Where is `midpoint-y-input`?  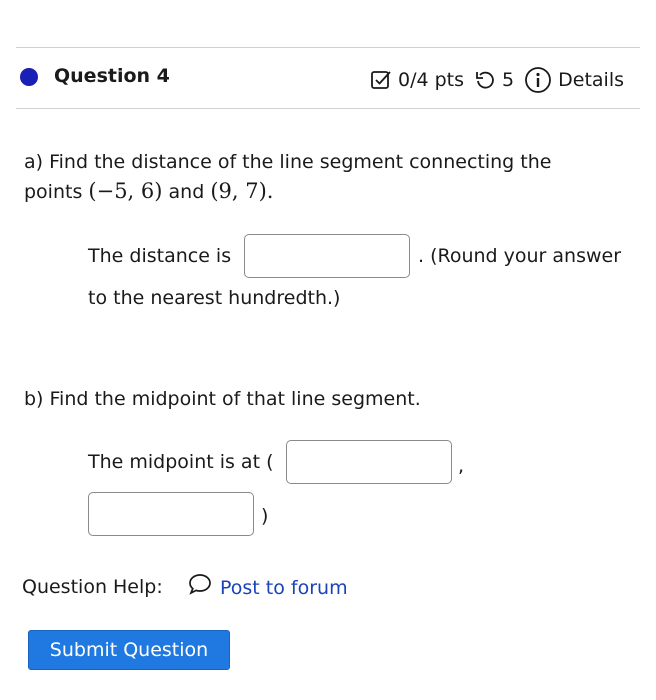
midpoint-y-input is located at coordinates (171, 514).